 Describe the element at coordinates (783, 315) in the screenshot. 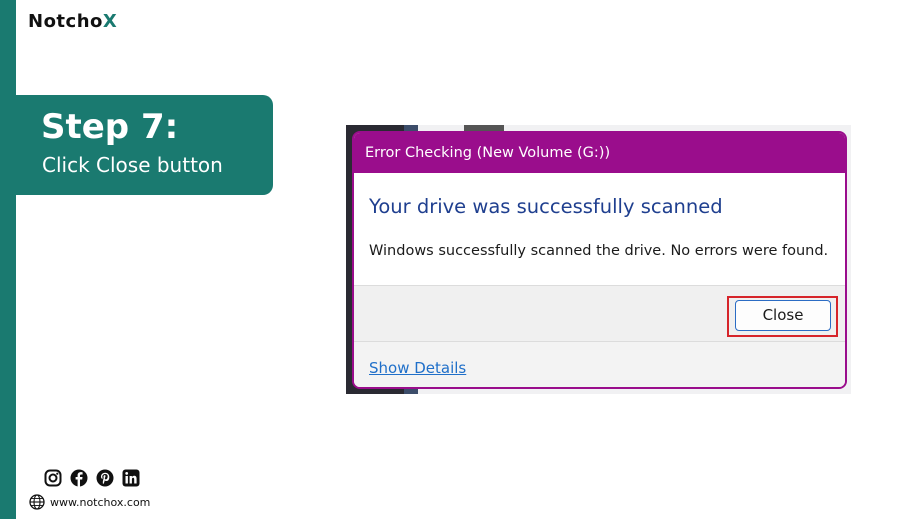

I see `close-button: Close` at that location.